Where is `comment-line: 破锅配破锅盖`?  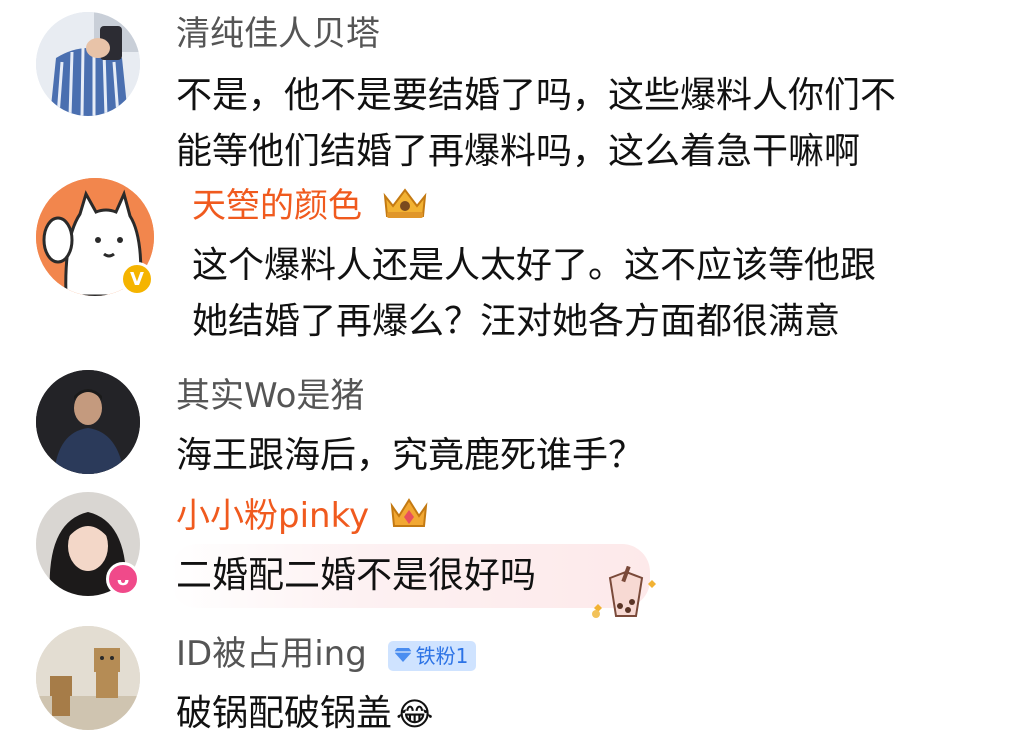
comment-line: 破锅配破锅盖 is located at coordinates (284, 713).